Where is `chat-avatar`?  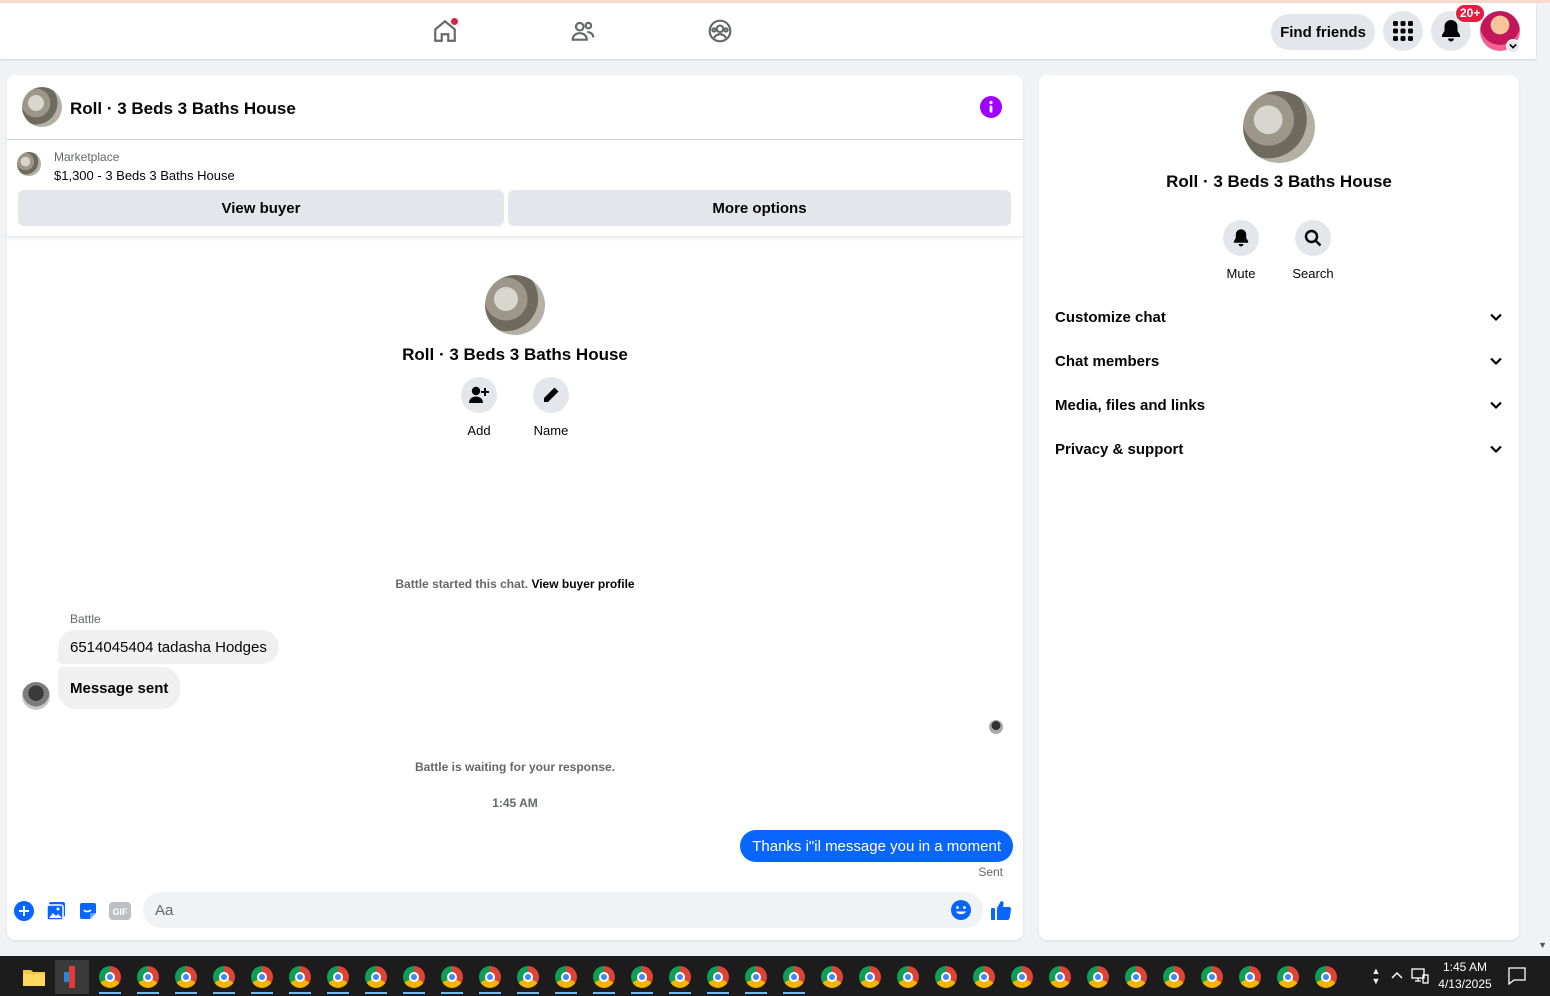 chat-avatar is located at coordinates (42, 107).